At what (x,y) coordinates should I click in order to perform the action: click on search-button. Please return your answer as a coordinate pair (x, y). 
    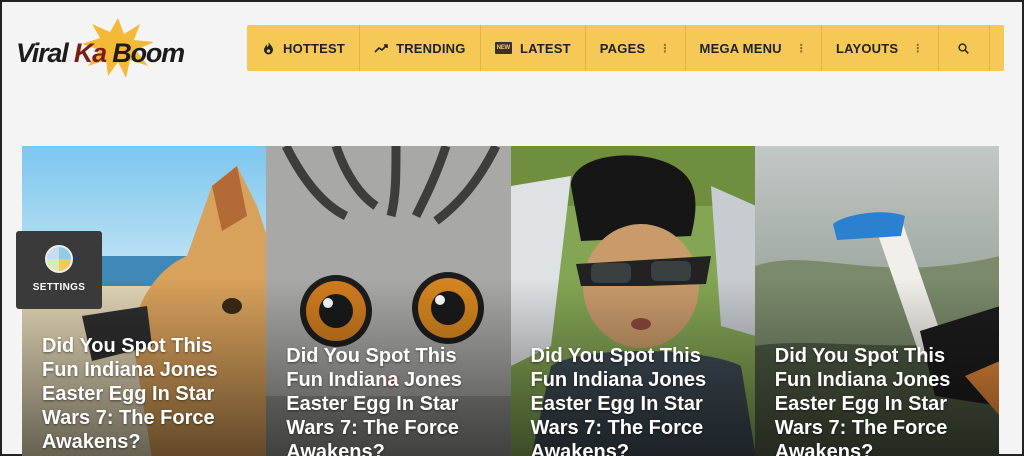
    Looking at the image, I should click on (964, 48).